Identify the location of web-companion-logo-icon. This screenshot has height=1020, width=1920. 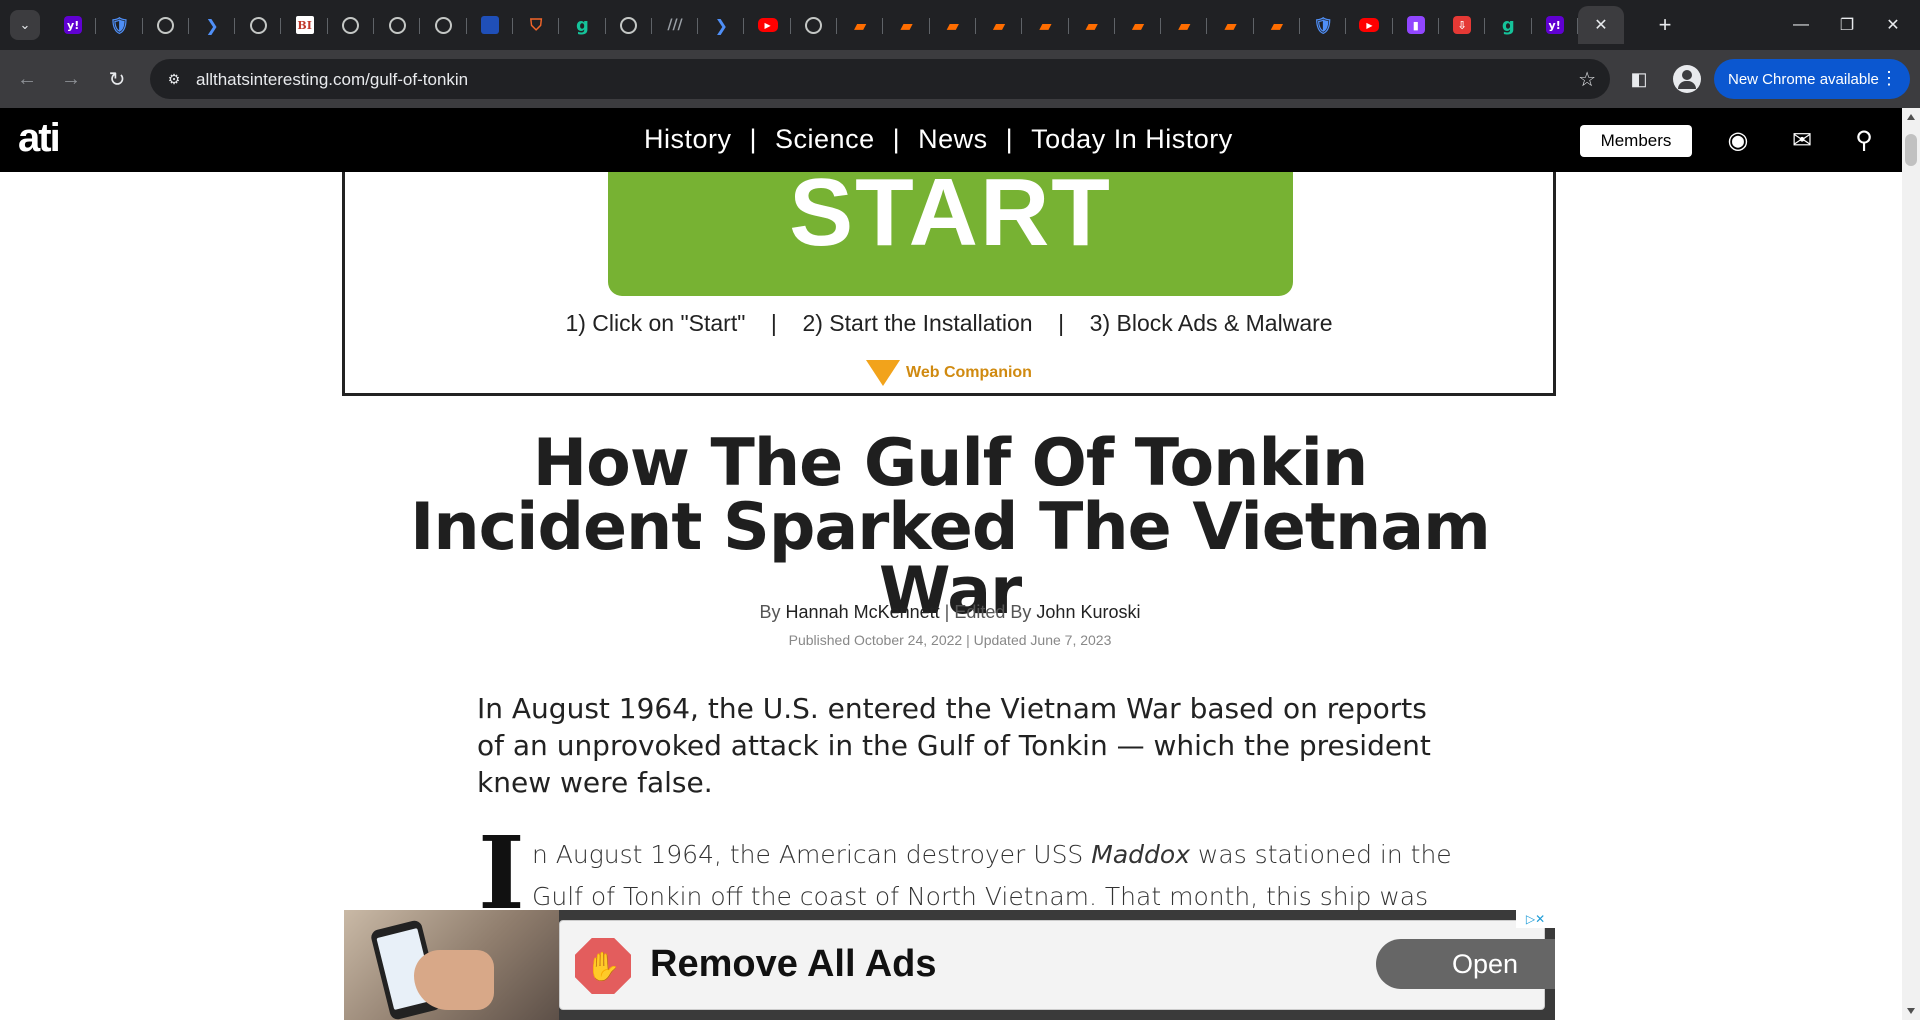
(883, 373).